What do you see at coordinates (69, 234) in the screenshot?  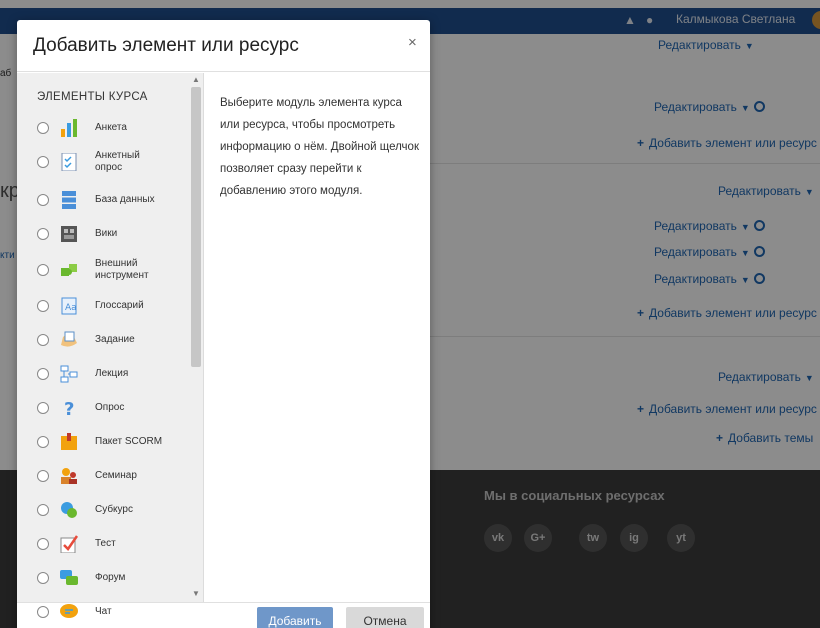 I see `wiki-icon` at bounding box center [69, 234].